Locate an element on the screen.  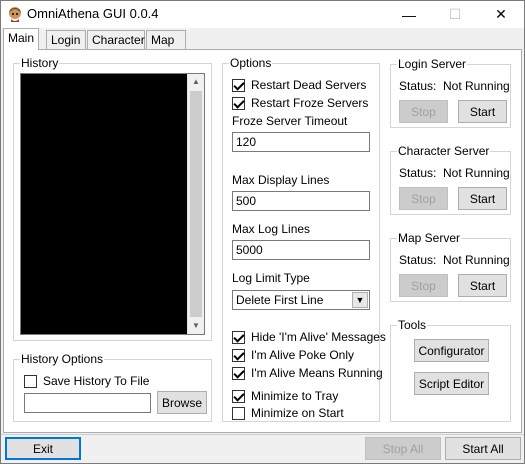
restart-froze-box is located at coordinates (238, 103).